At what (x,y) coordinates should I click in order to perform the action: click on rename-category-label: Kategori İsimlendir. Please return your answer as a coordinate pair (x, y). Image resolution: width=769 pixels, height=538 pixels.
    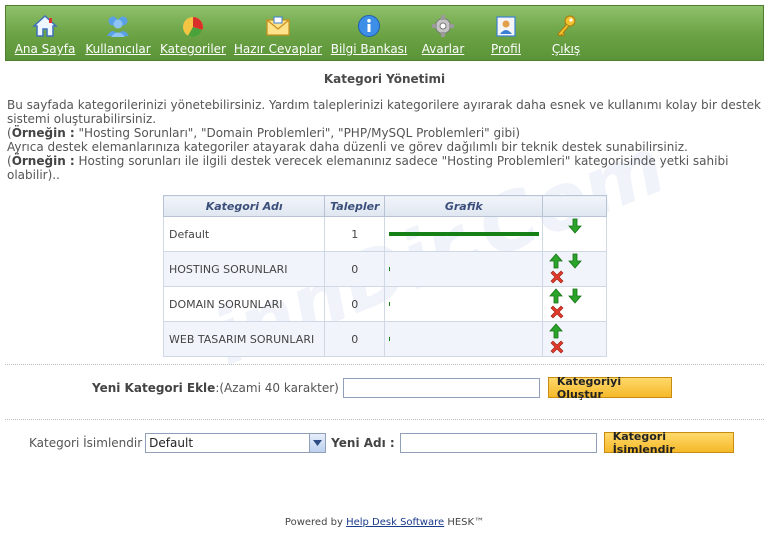
    Looking at the image, I should click on (86, 442).